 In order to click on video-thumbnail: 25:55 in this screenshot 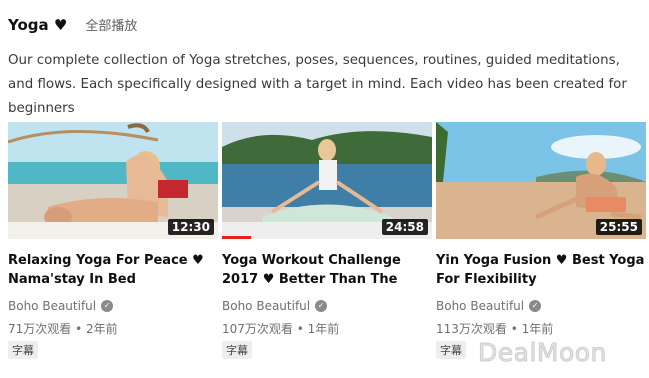, I will do `click(541, 180)`.